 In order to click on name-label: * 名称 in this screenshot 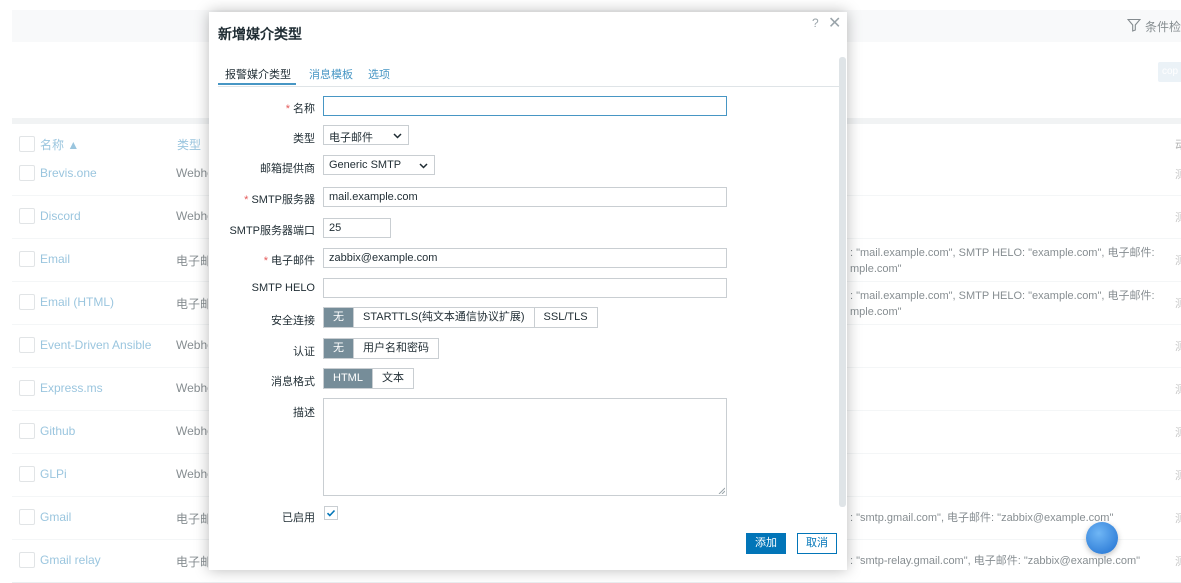, I will do `click(300, 109)`.